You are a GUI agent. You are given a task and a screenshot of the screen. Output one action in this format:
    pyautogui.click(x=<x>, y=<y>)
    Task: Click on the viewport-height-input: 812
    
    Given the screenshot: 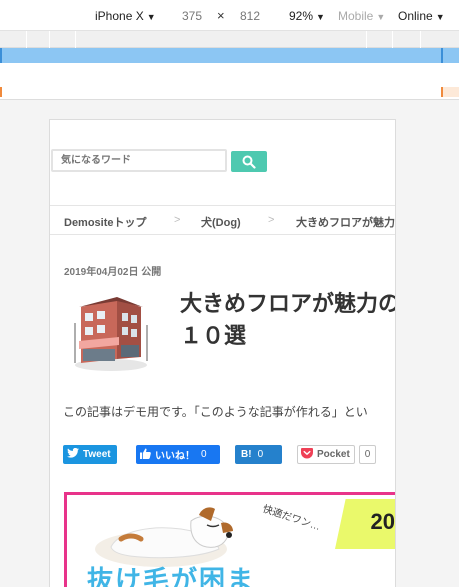 What is the action you would take?
    pyautogui.click(x=250, y=16)
    